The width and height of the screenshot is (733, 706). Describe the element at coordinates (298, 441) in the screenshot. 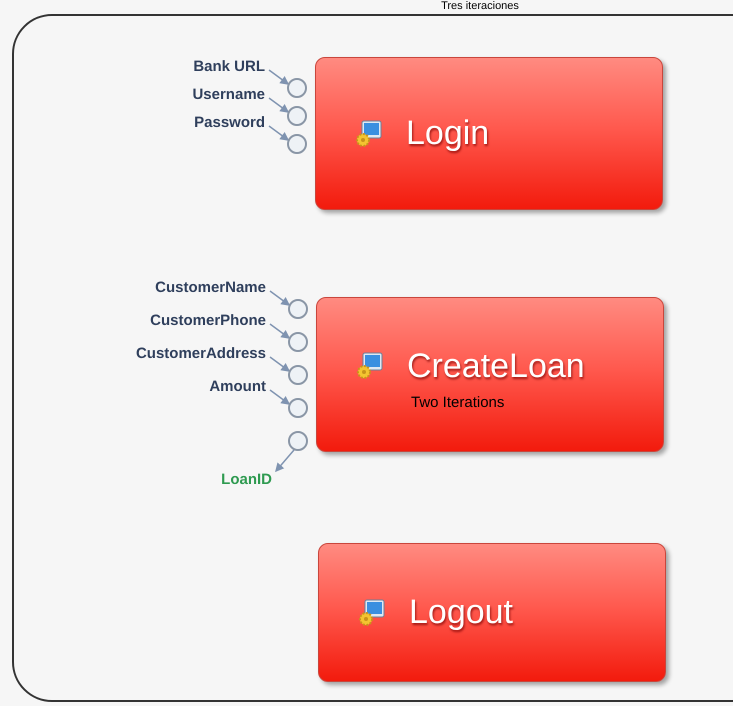

I see `output-port` at that location.